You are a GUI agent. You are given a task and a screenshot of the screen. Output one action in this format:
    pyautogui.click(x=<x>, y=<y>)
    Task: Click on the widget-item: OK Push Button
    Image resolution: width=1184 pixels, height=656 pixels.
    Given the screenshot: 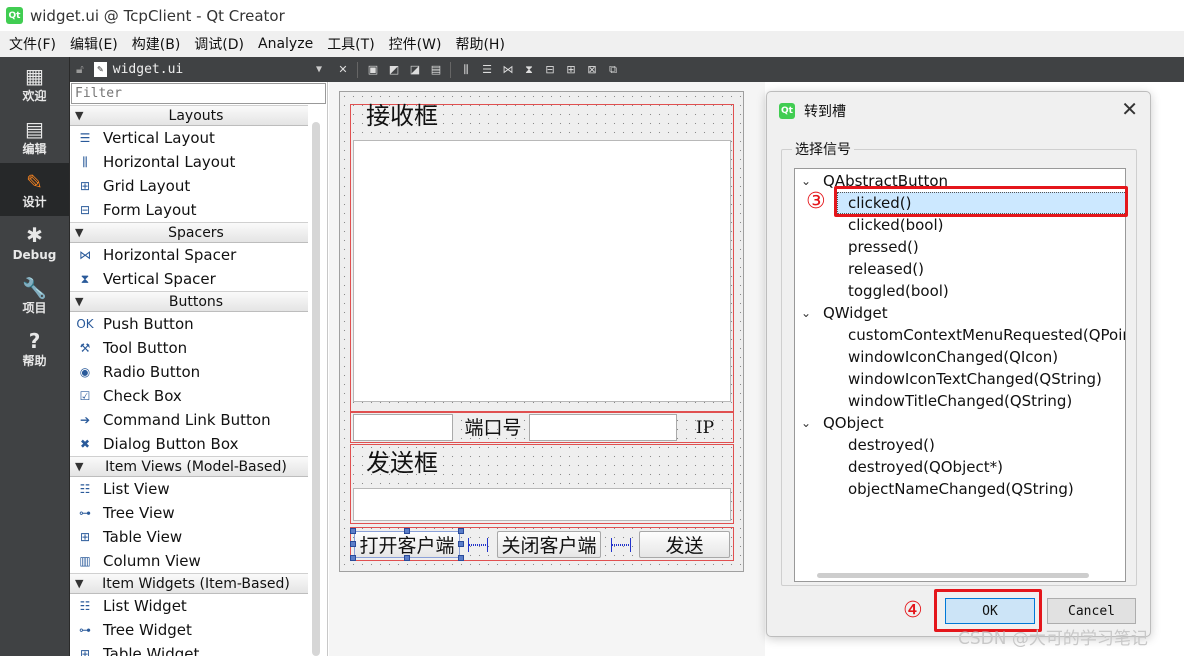 What is the action you would take?
    pyautogui.click(x=189, y=324)
    